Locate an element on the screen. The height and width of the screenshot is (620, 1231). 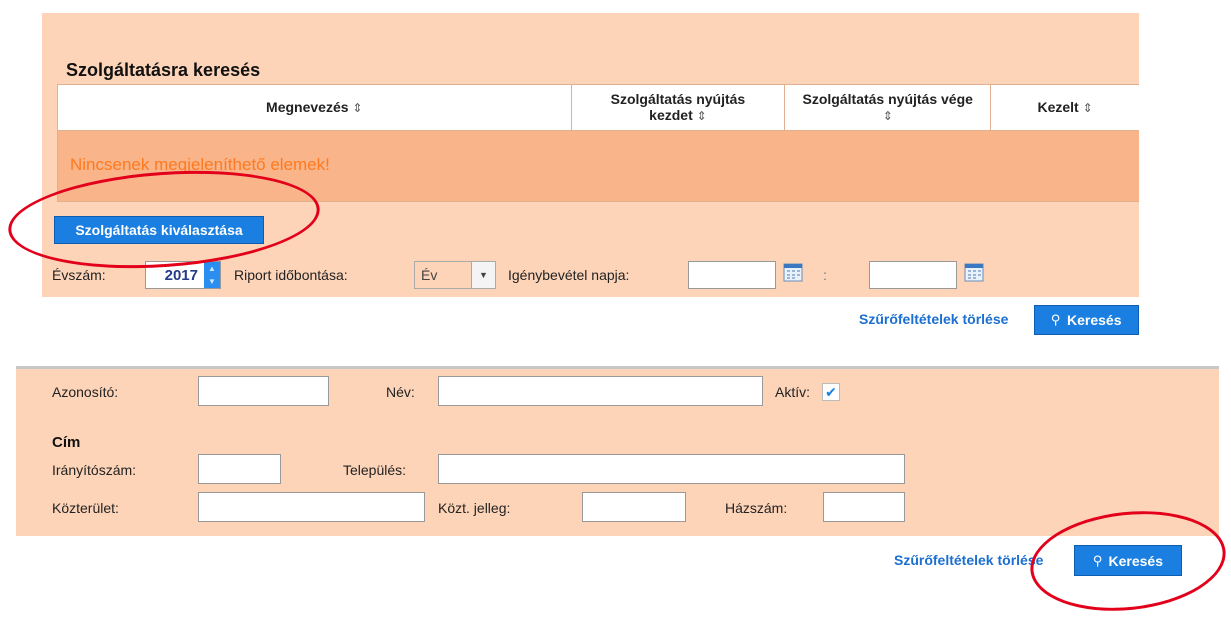
id-input is located at coordinates (263, 391).